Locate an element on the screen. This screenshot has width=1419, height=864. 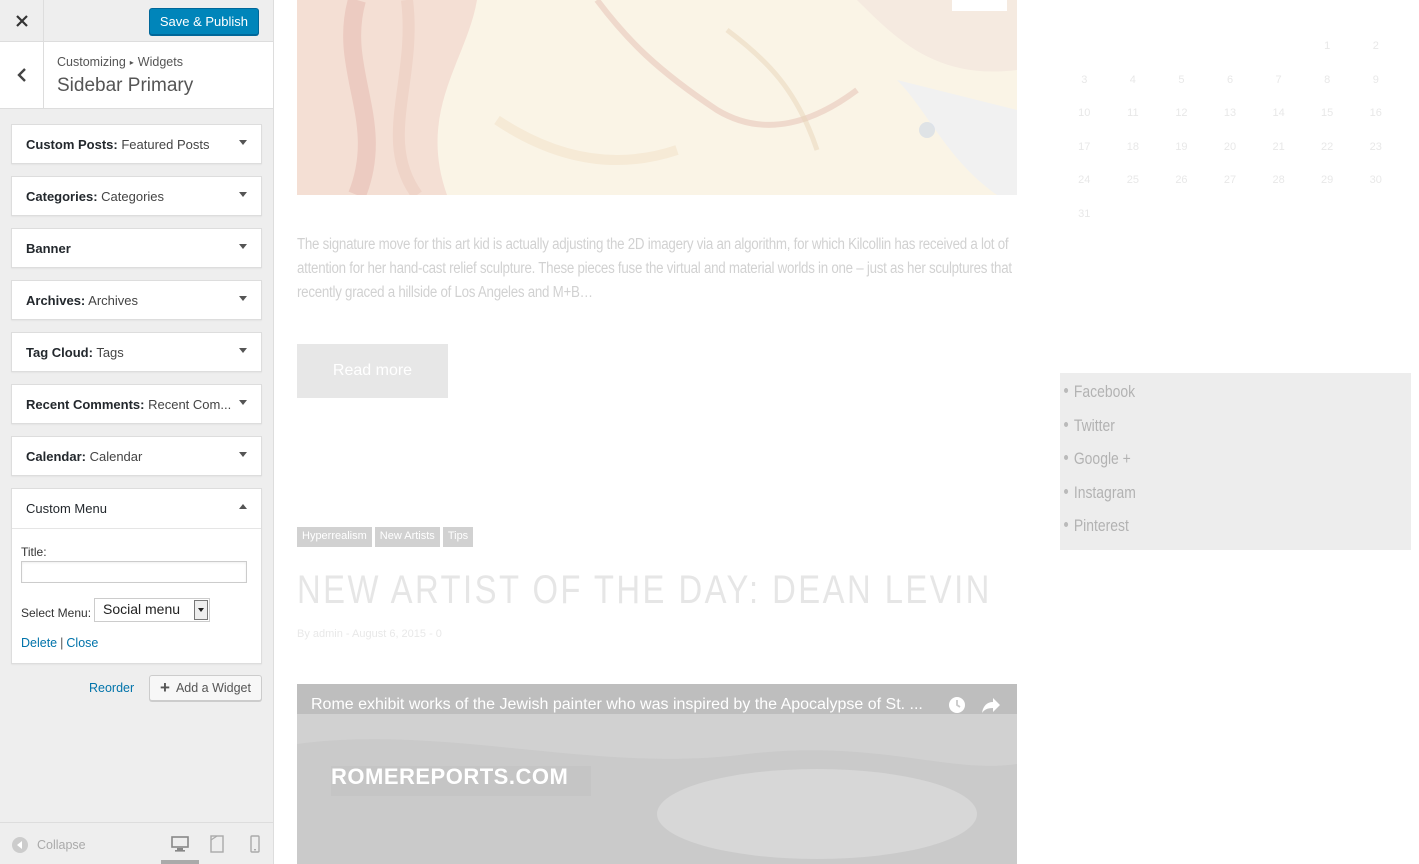
tag-link: New Artists is located at coordinates (407, 537).